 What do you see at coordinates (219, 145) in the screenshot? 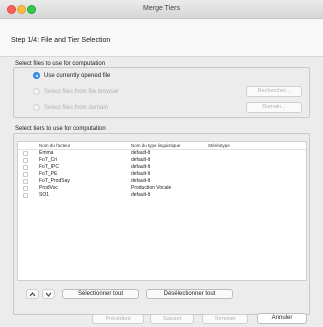
I see `column-header: Stéréotype` at bounding box center [219, 145].